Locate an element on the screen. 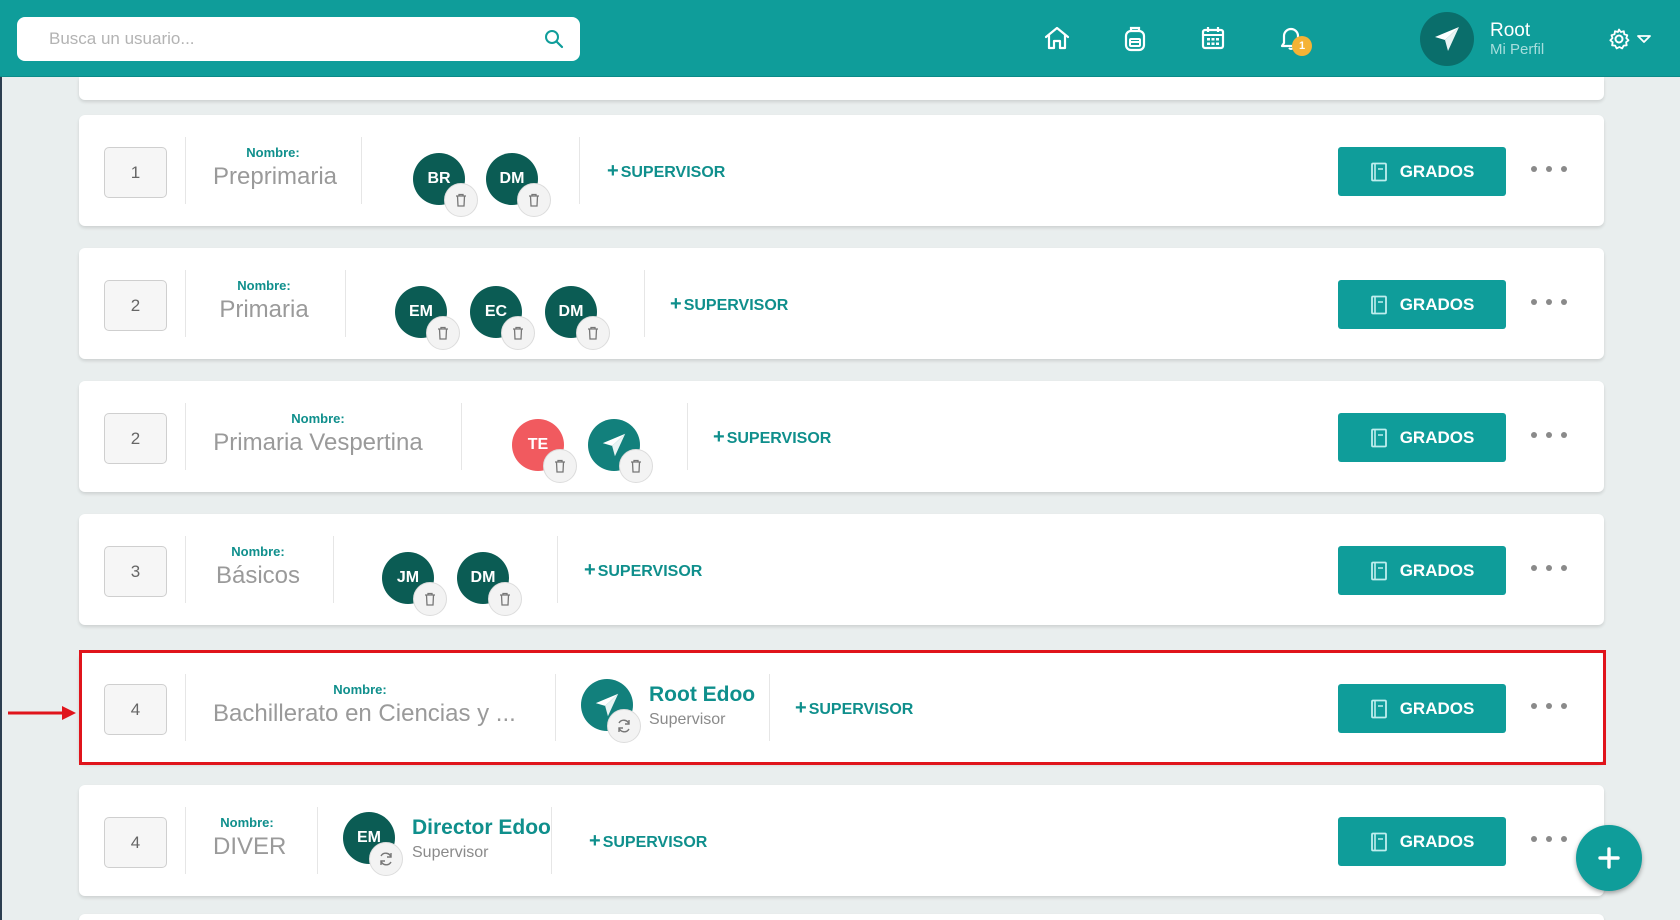  order-field: 1 is located at coordinates (135, 172).